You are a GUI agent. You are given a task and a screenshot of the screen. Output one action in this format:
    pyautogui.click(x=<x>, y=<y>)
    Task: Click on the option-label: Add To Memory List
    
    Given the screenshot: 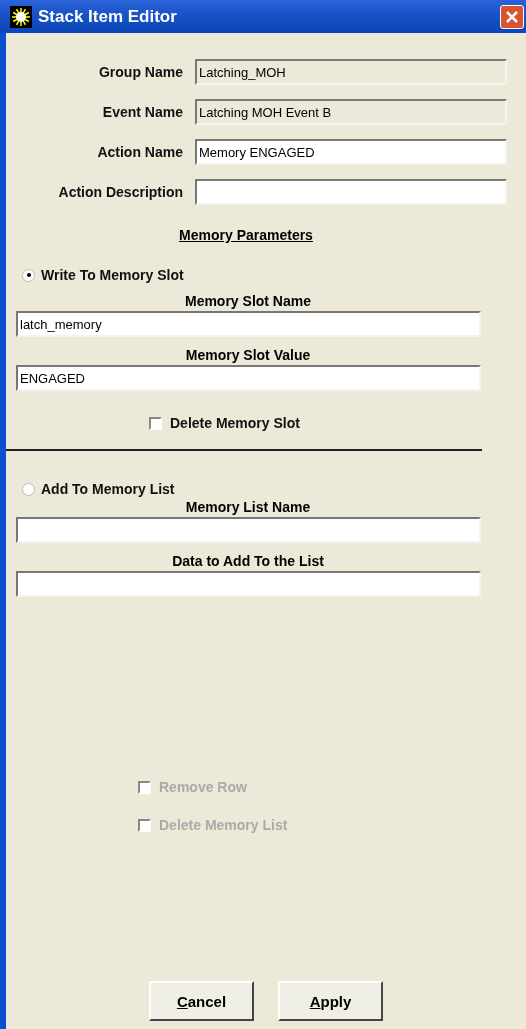 What is the action you would take?
    pyautogui.click(x=108, y=489)
    